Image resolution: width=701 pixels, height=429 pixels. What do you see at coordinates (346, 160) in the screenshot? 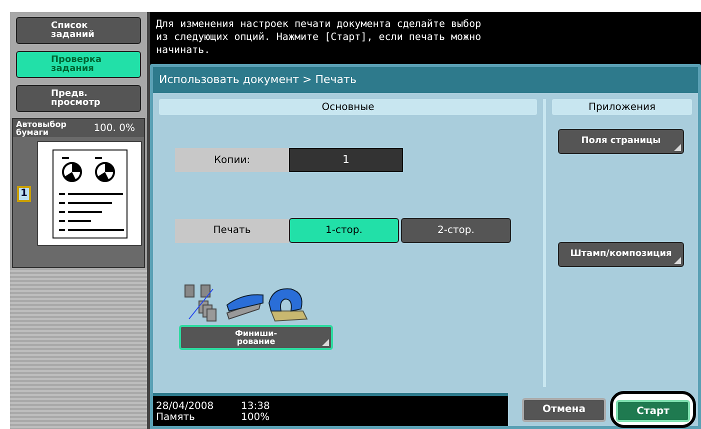
I see `copies-field: 1` at bounding box center [346, 160].